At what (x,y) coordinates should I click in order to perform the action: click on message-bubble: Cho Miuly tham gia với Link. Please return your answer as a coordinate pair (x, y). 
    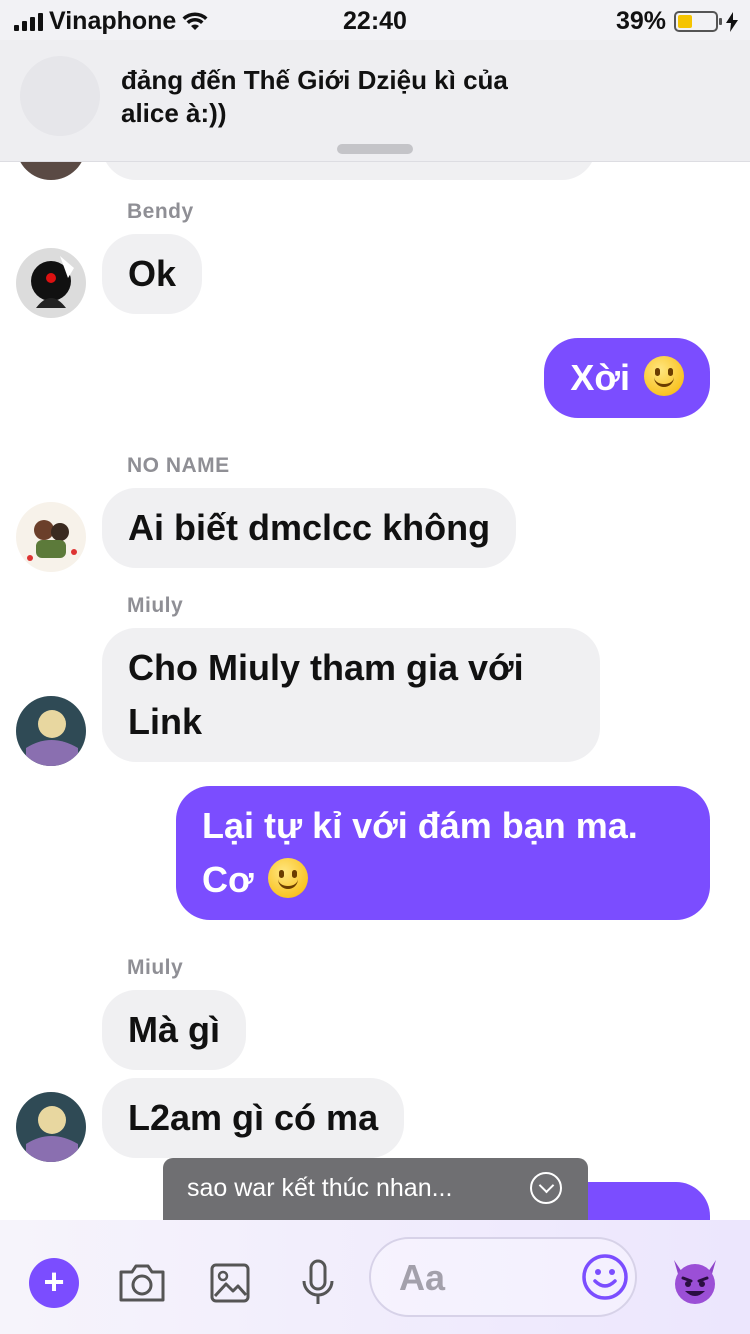
    Looking at the image, I should click on (351, 695).